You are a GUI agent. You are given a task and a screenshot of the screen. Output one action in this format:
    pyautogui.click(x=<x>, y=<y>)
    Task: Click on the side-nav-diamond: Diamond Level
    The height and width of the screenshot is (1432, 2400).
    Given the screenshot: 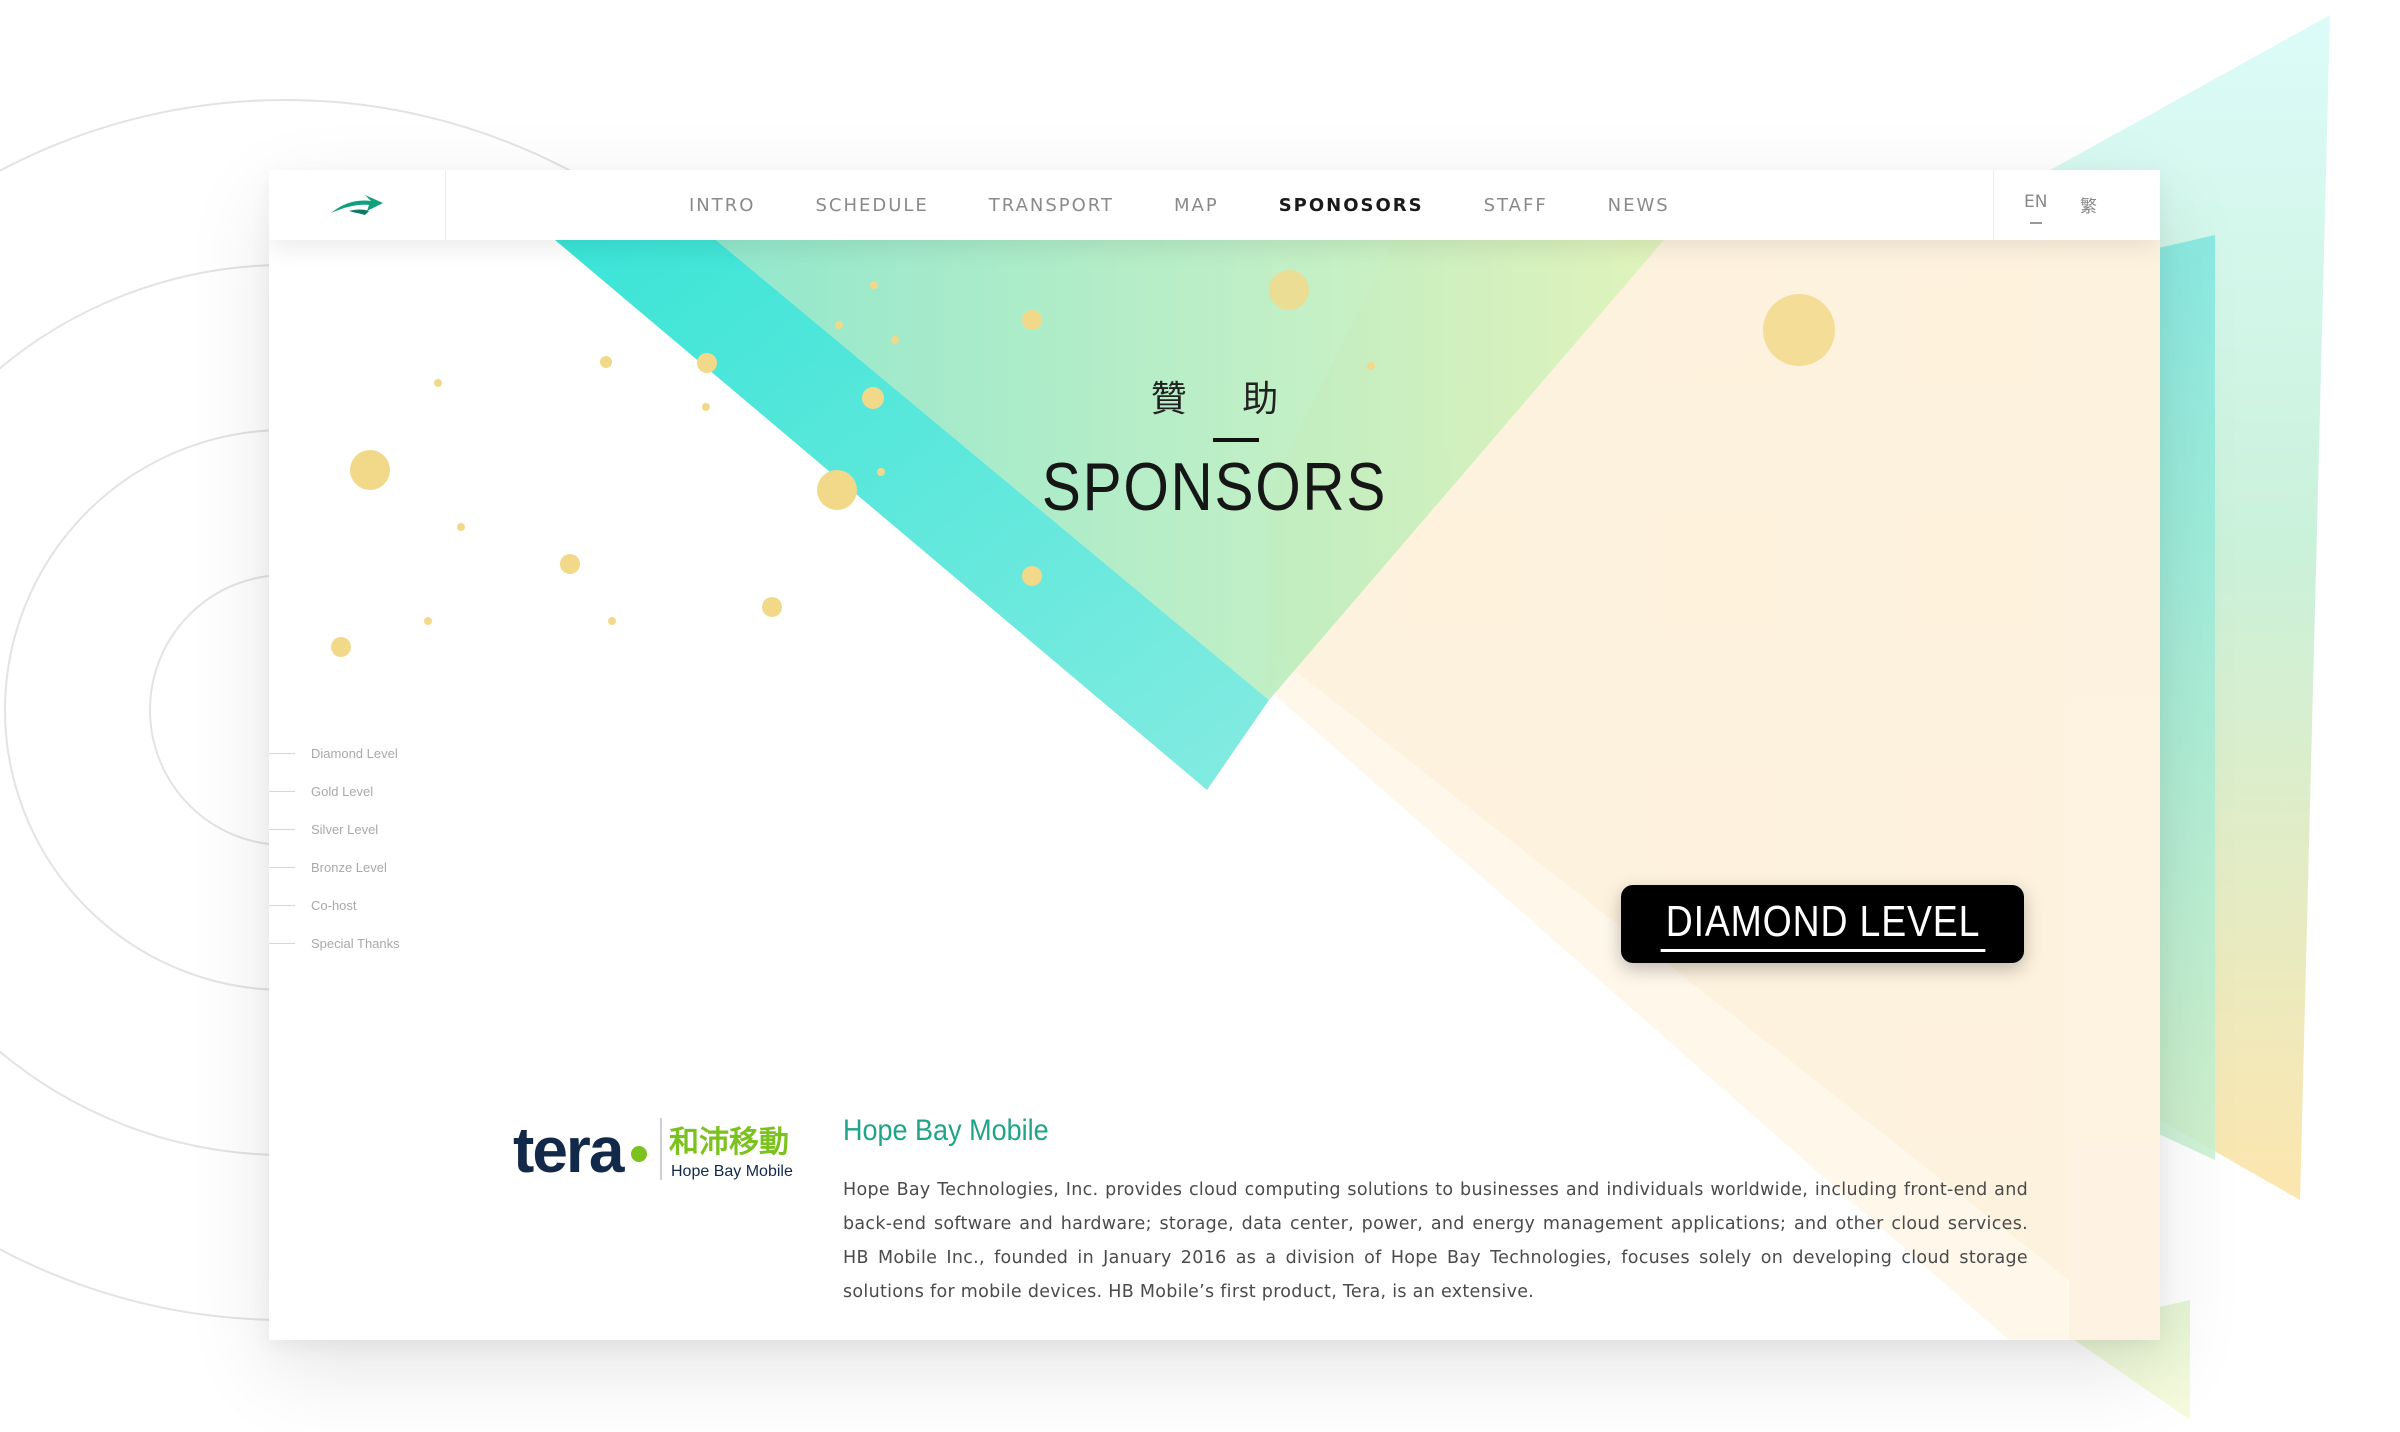 What is the action you would take?
    pyautogui.click(x=334, y=753)
    